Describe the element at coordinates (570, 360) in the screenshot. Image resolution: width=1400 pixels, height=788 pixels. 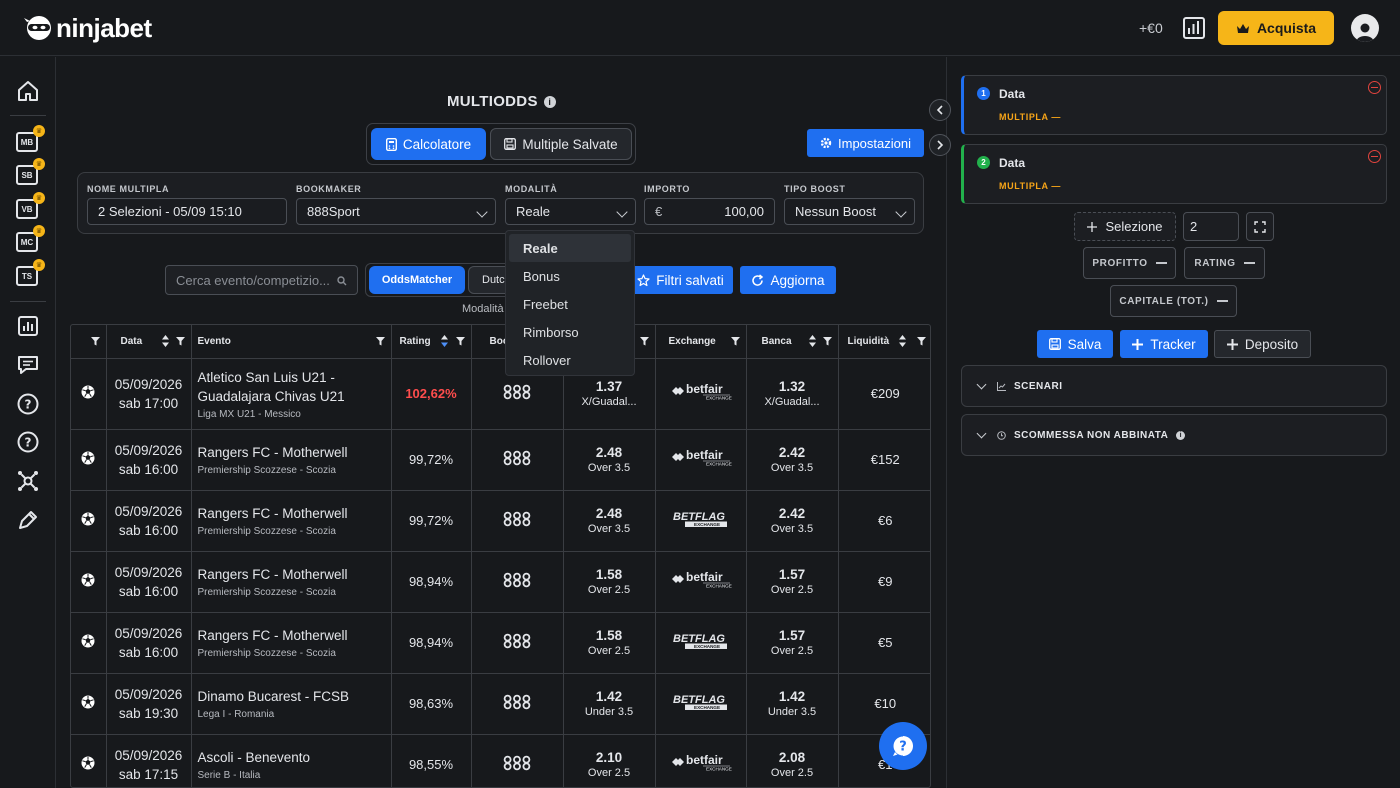
I see `modalita-option-rollover: Rollover` at that location.